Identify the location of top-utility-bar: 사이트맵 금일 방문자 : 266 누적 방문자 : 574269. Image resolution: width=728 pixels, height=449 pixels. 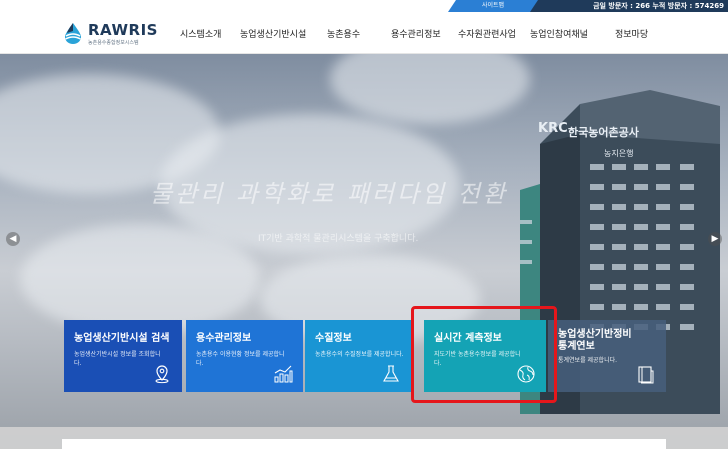
(364, 6).